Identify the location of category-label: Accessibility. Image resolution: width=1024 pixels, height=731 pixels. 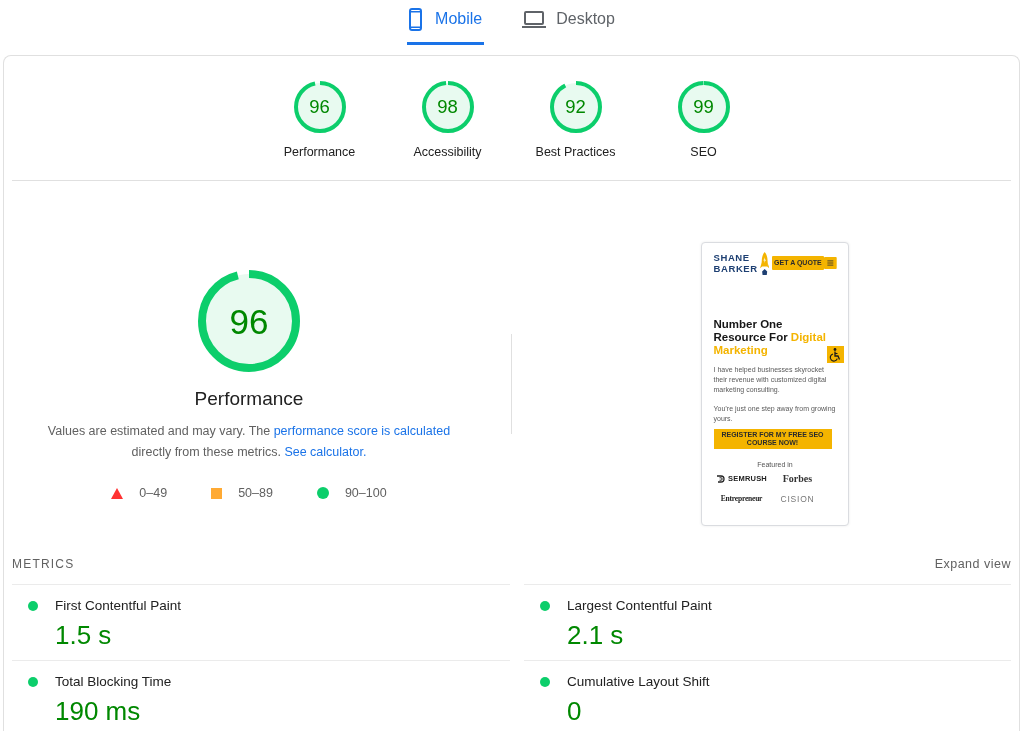
(447, 152).